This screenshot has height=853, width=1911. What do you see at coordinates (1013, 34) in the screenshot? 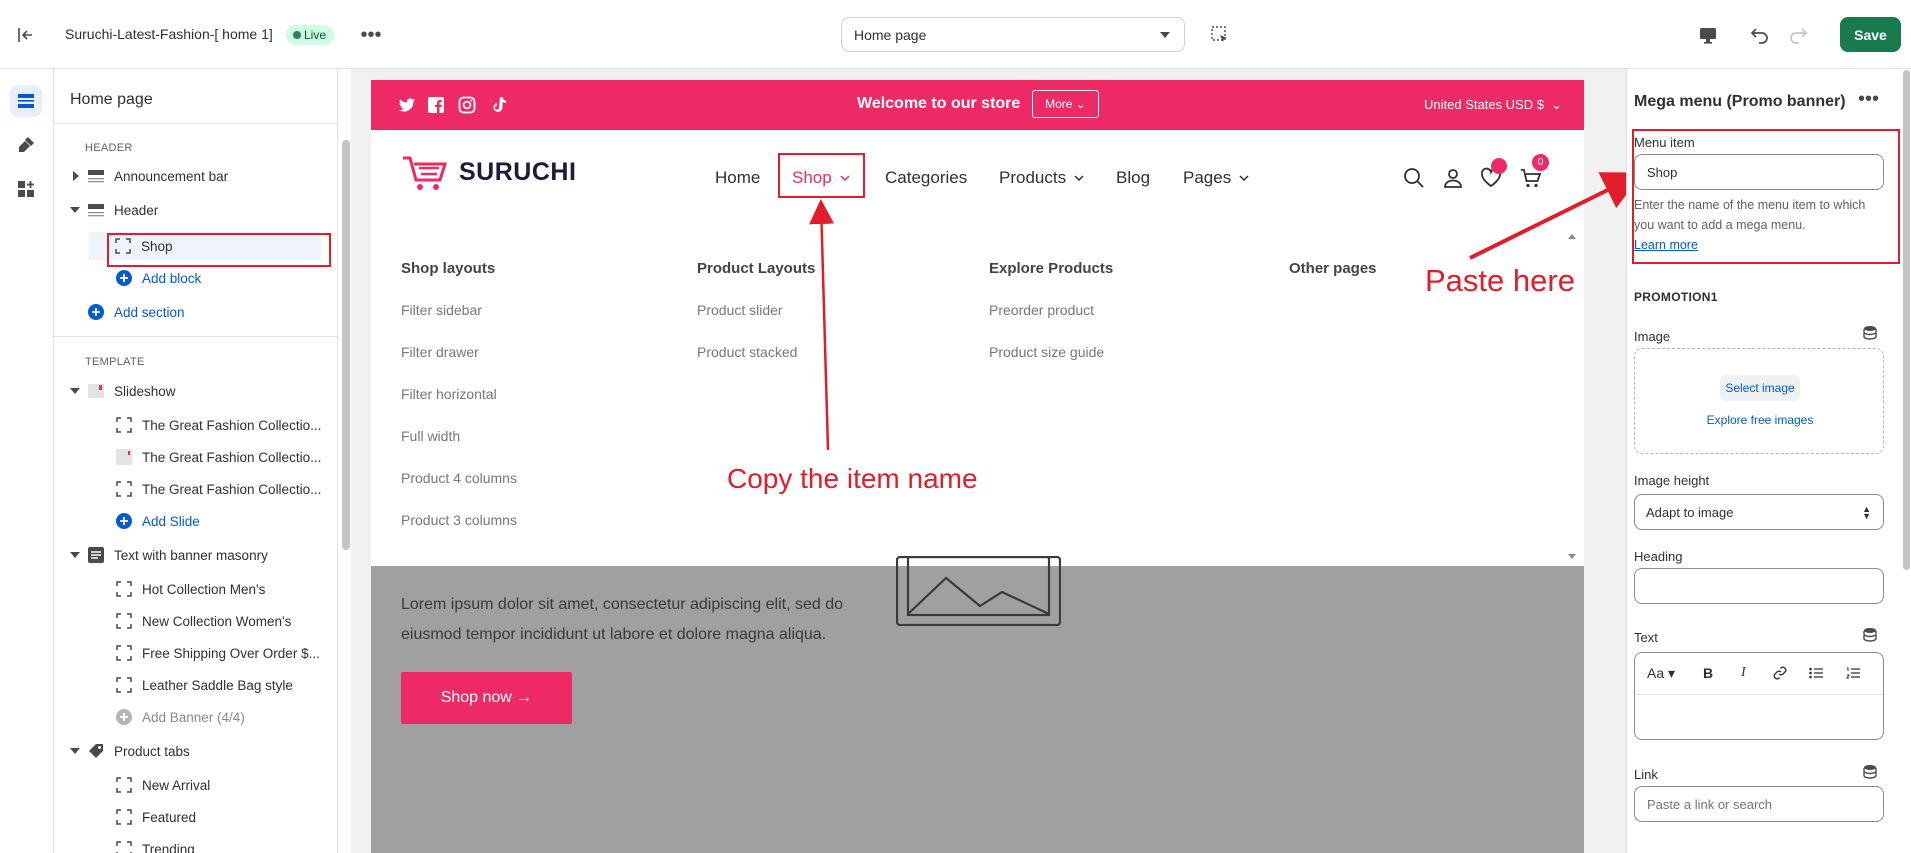
I see `page-selector: Home page` at bounding box center [1013, 34].